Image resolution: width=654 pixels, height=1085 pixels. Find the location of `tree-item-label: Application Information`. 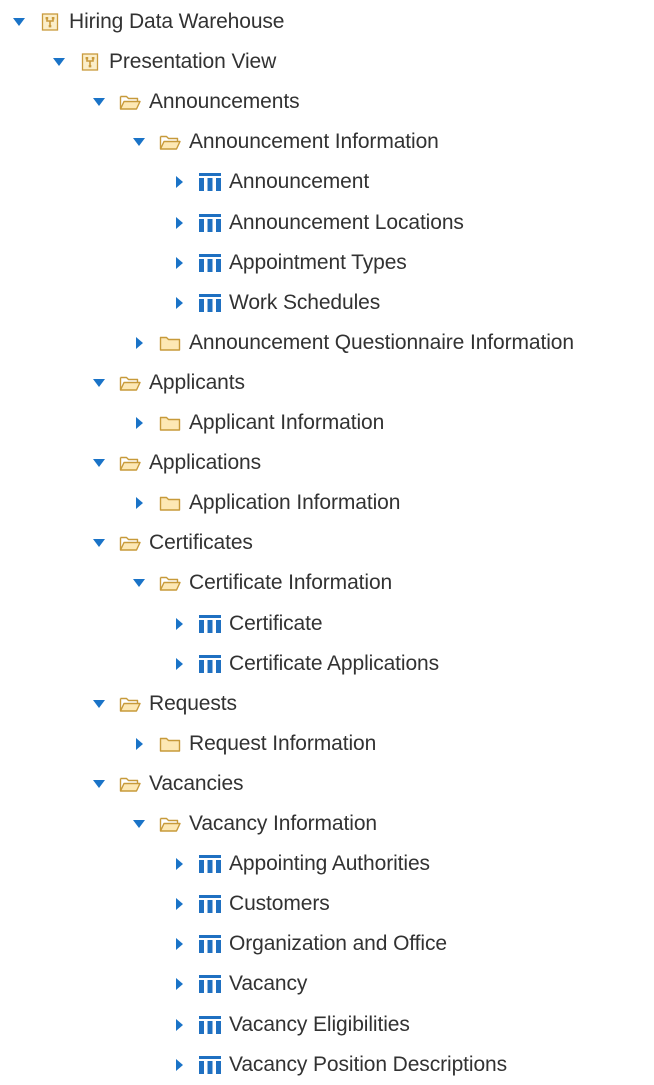

tree-item-label: Application Information is located at coordinates (295, 503).